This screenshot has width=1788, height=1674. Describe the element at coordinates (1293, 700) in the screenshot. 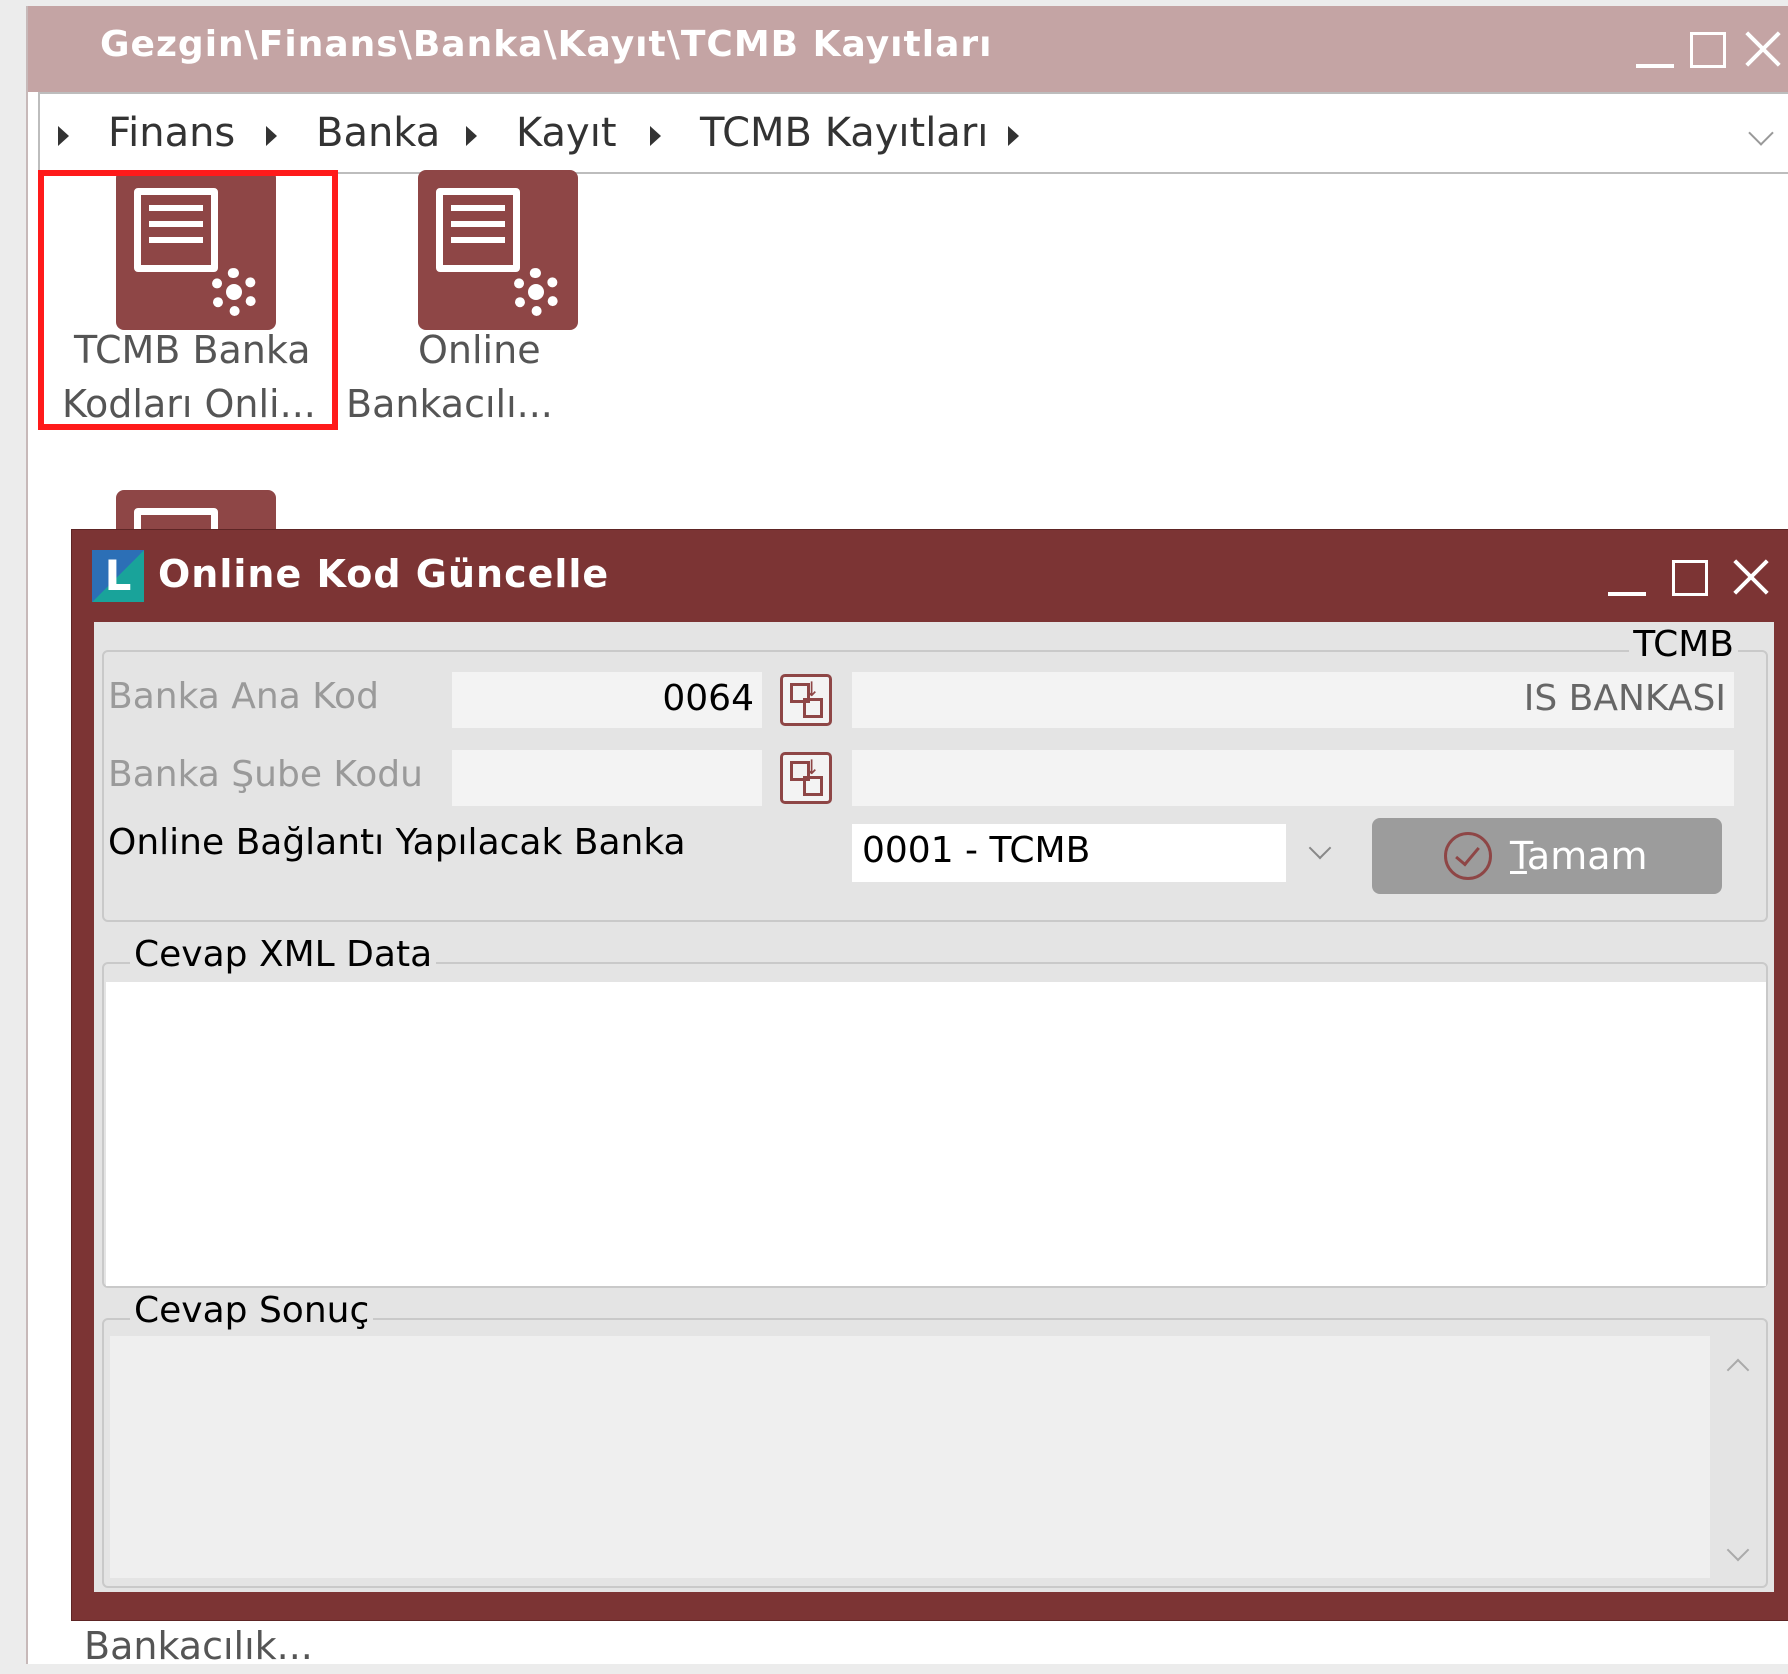

I see `bank-main-code-description: IS BANKASI` at that location.